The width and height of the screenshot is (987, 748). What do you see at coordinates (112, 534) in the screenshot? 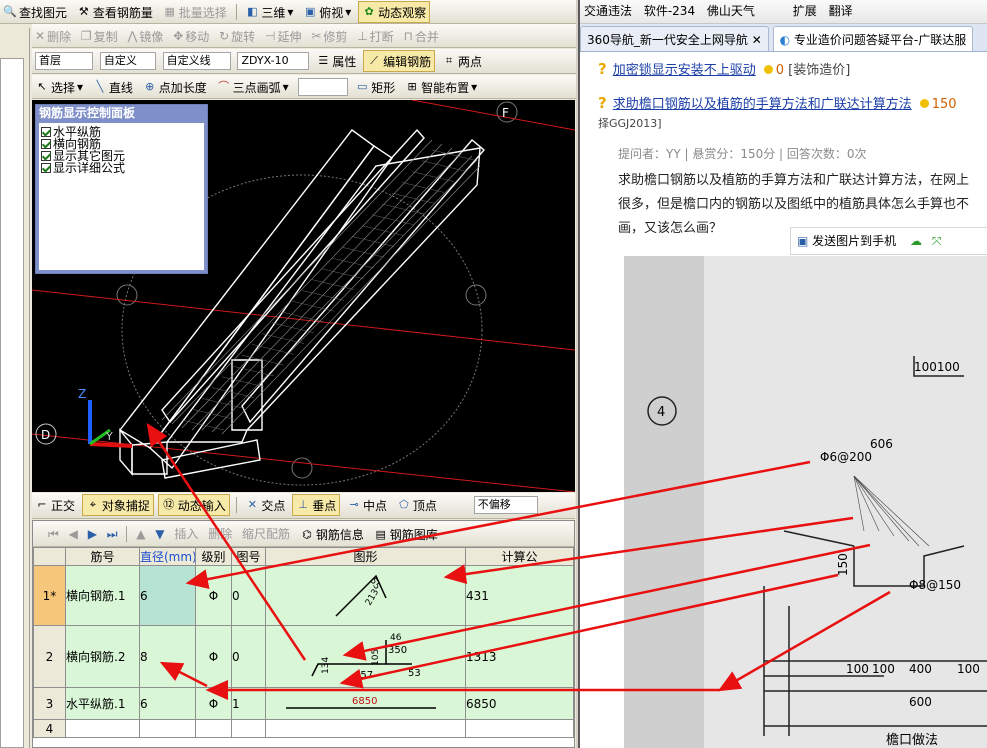
I see `last-button: ⏭` at bounding box center [112, 534].